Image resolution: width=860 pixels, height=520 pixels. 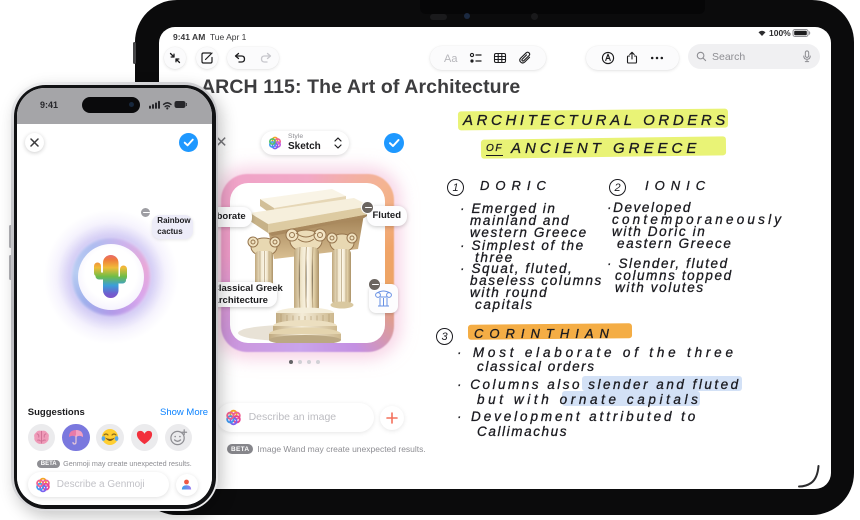 I want to click on svg-text: Aa, so click(x=451, y=59).